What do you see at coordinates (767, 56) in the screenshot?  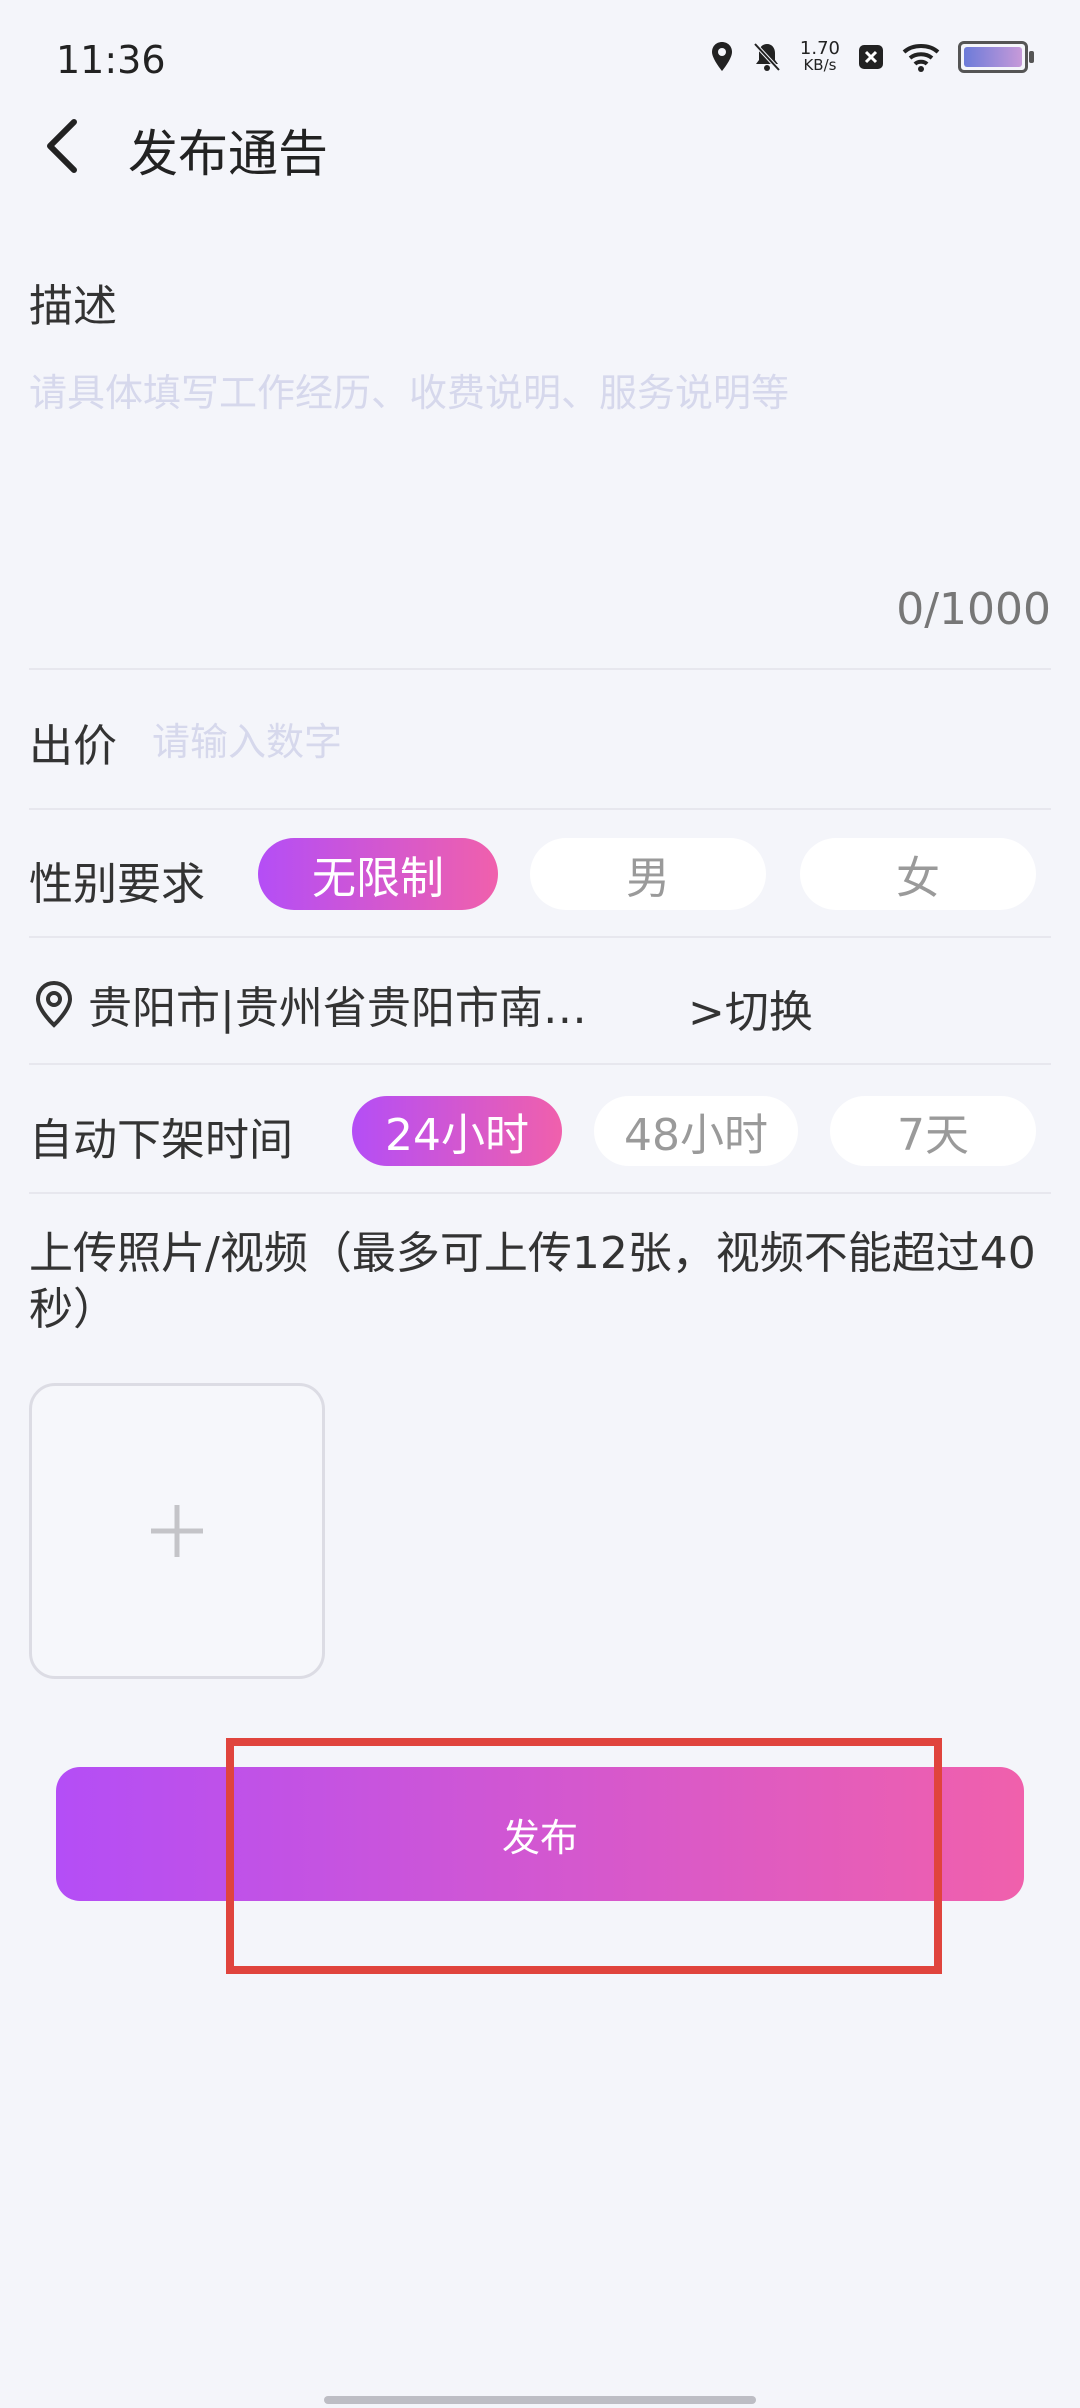 I see `mute-bell-icon` at bounding box center [767, 56].